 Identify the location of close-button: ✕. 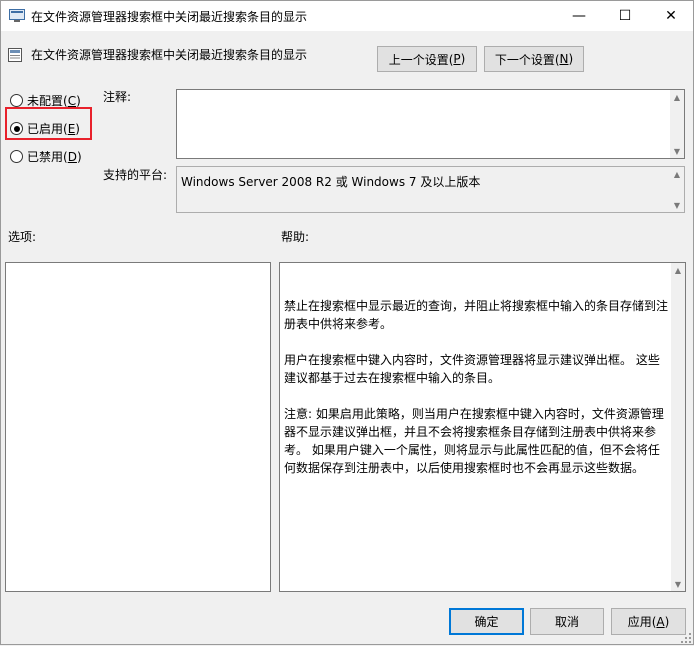
(671, 16).